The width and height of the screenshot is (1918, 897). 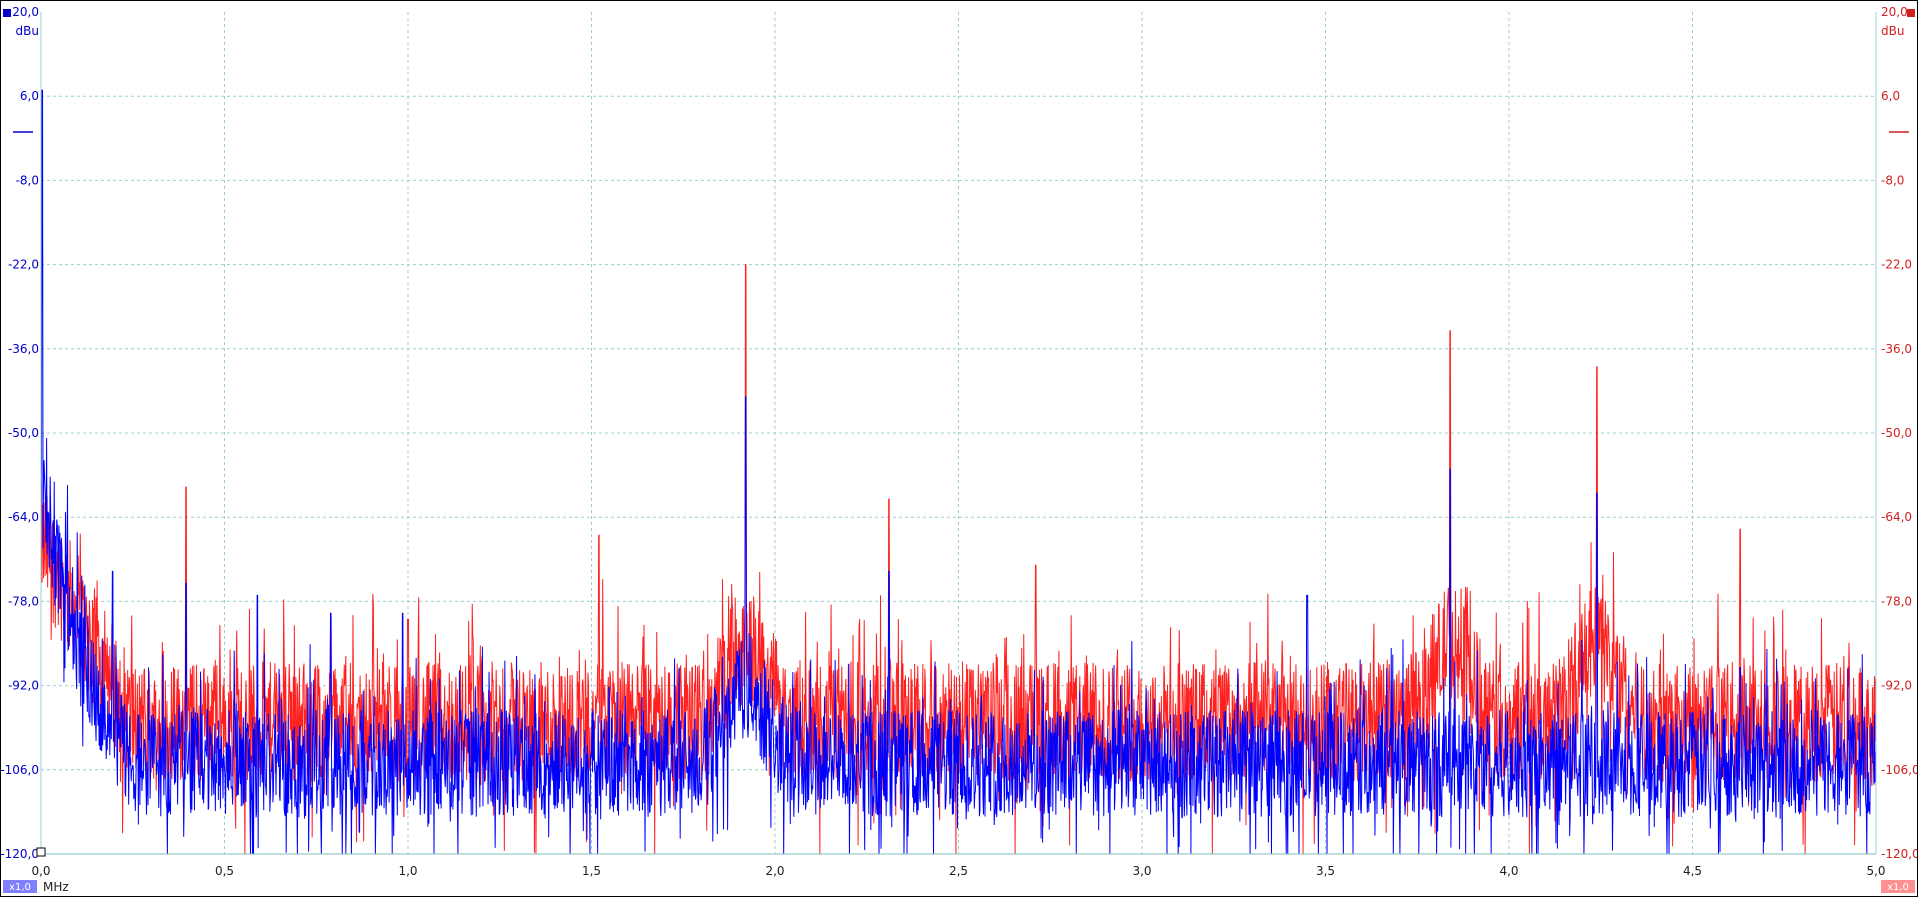 I want to click on right-unit-label: dBu, so click(x=1892, y=31).